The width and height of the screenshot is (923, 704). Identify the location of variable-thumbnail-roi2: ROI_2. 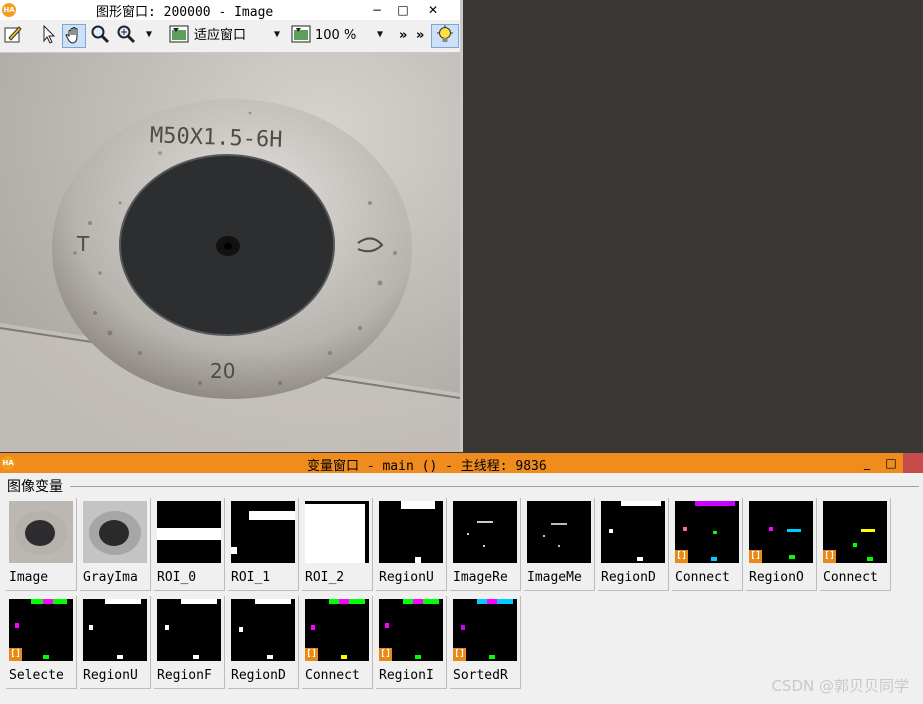
(337, 544).